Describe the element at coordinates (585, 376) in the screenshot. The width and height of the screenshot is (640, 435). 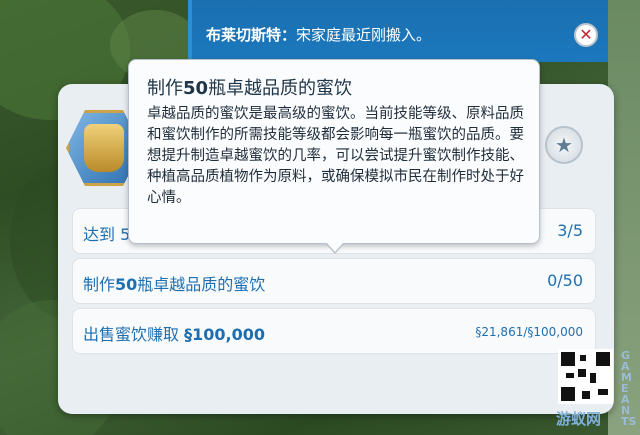
I see `qr-code-watermark` at that location.